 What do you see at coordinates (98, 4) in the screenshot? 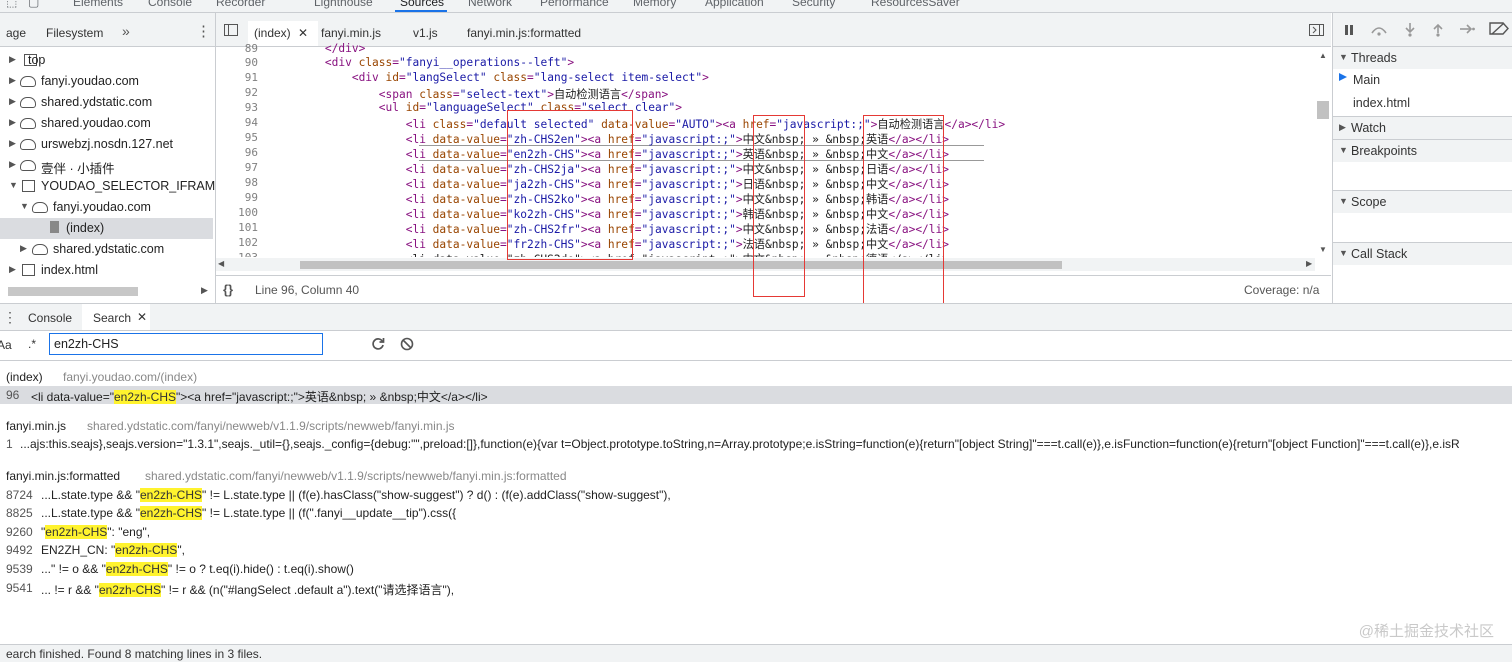
I see `tab-elements: Elements` at bounding box center [98, 4].